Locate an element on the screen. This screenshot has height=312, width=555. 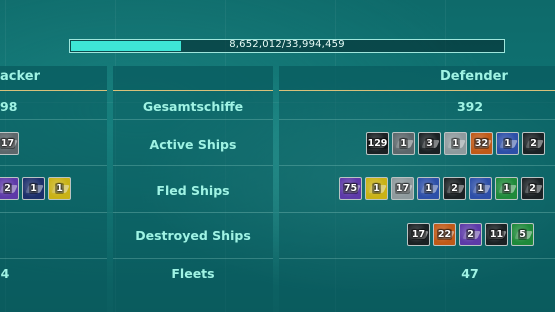
defender-total-ships: 392 is located at coordinates (470, 106).